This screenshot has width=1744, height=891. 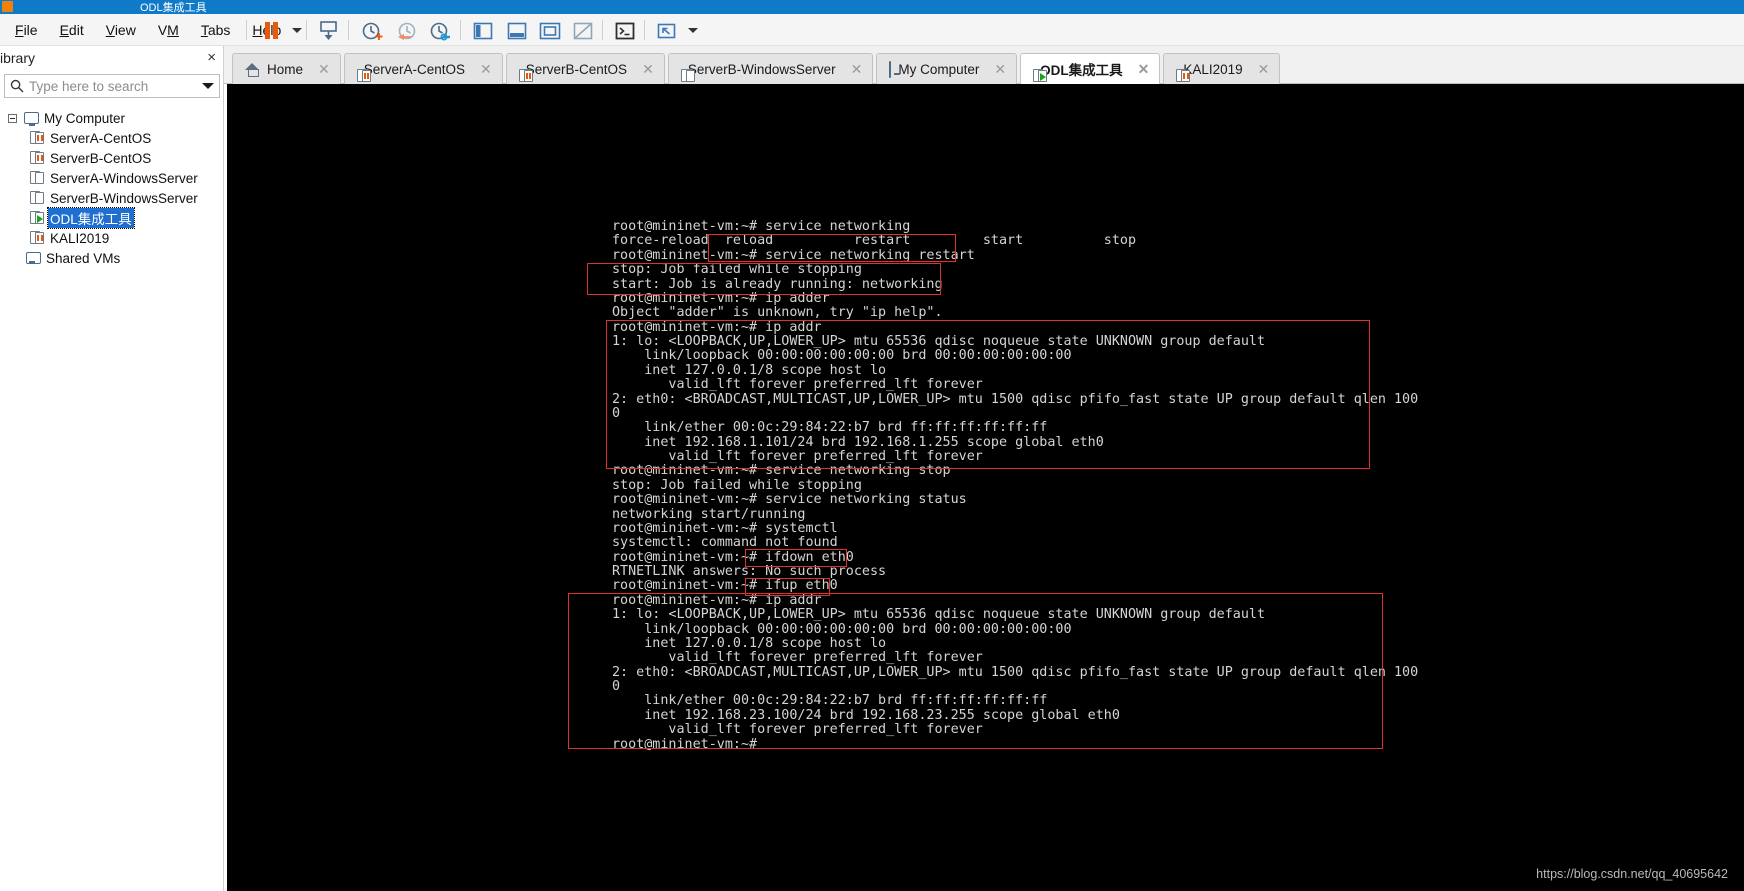 What do you see at coordinates (1081, 70) in the screenshot?
I see `tab-label: ODL集成工具` at bounding box center [1081, 70].